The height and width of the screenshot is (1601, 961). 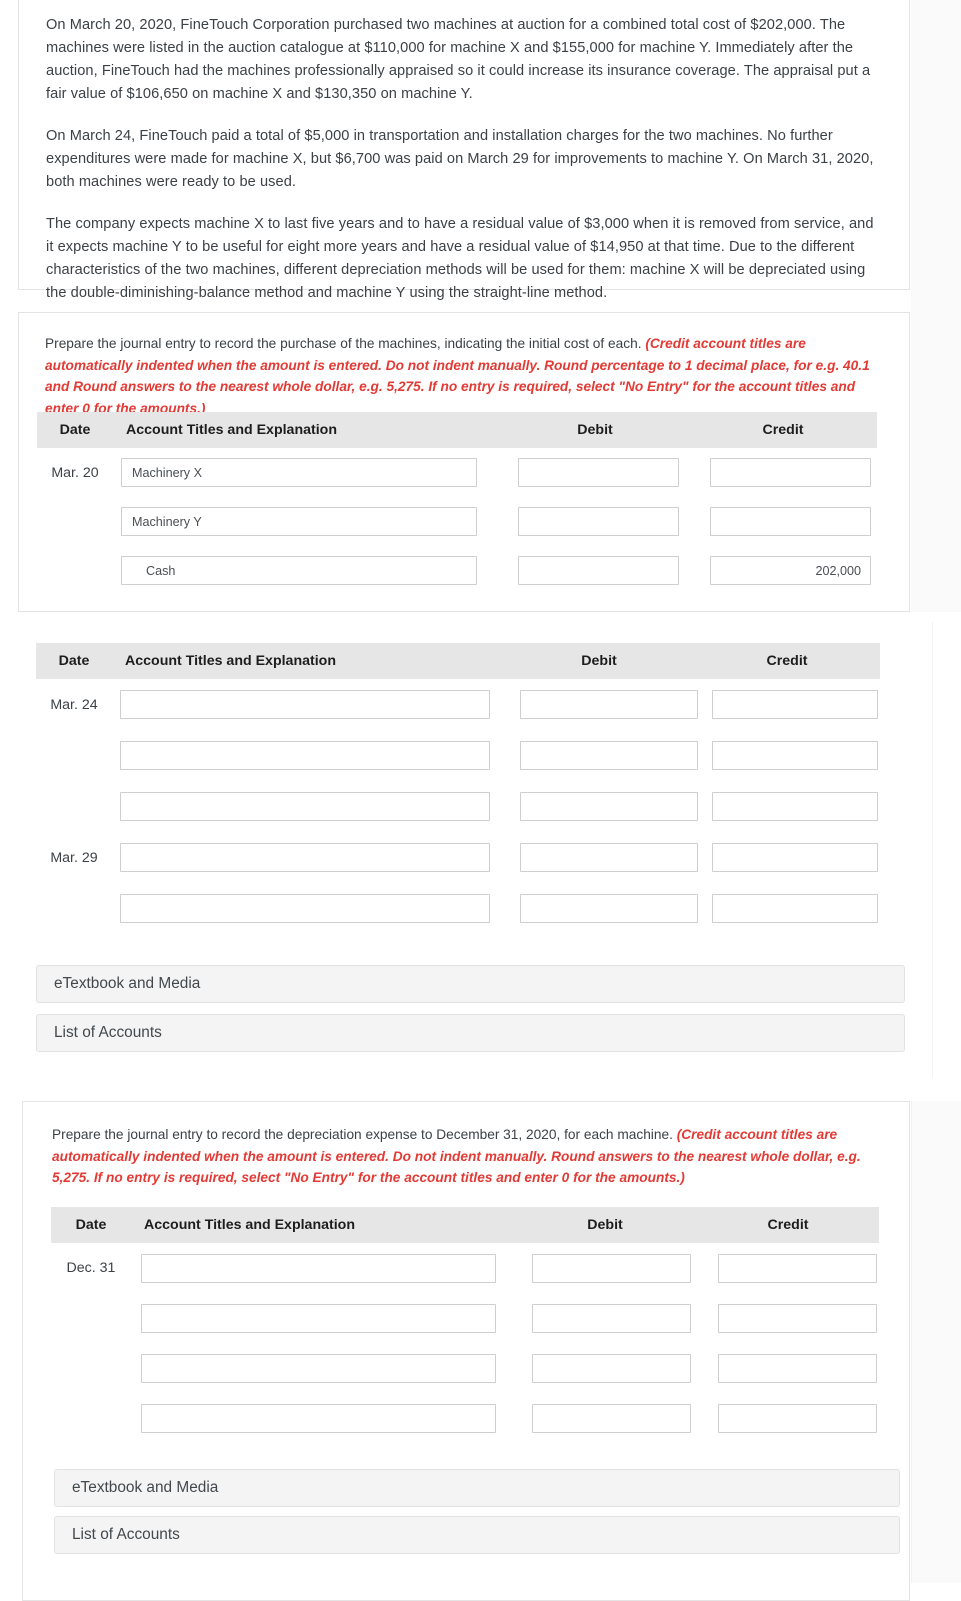 What do you see at coordinates (595, 430) in the screenshot?
I see `column-header-debit: Debit` at bounding box center [595, 430].